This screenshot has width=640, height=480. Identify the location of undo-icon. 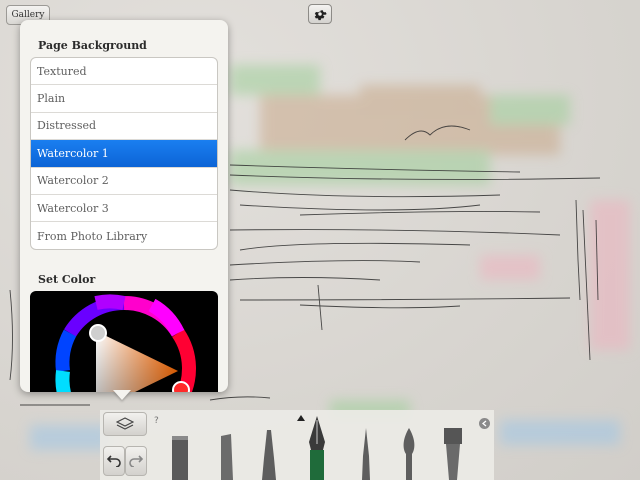
(114, 461).